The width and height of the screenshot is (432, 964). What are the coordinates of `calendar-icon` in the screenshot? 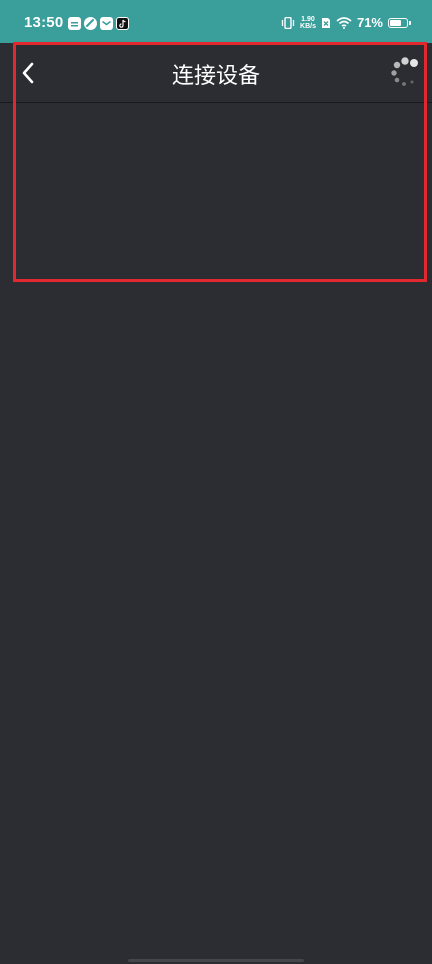 It's located at (74, 23).